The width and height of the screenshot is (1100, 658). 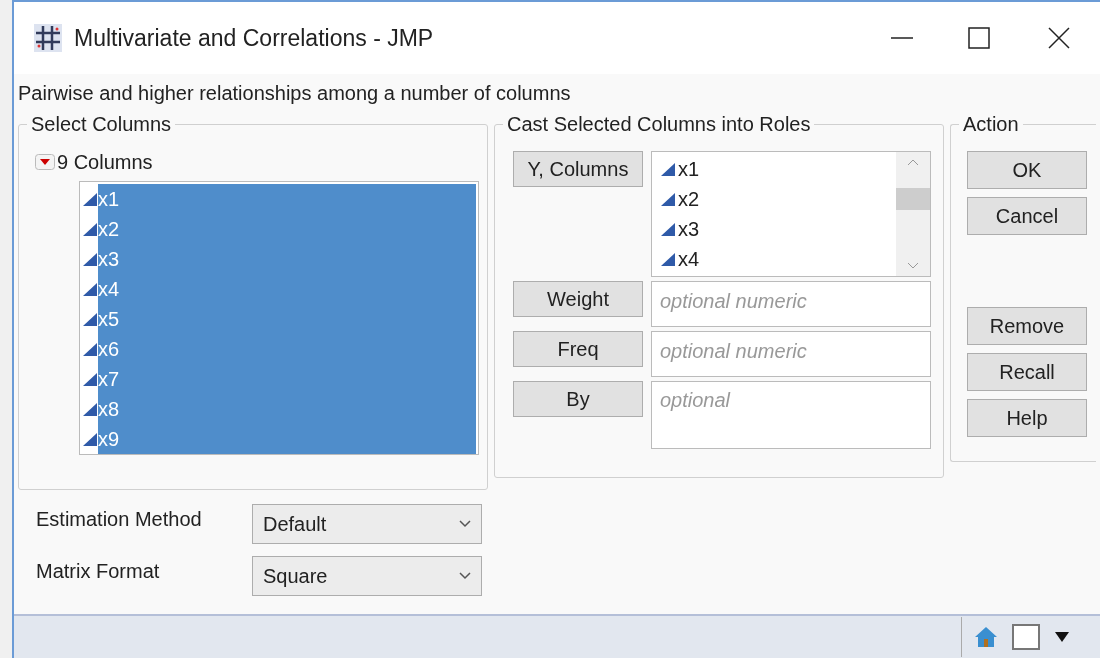 What do you see at coordinates (287, 199) in the screenshot?
I see `column-item: x1` at bounding box center [287, 199].